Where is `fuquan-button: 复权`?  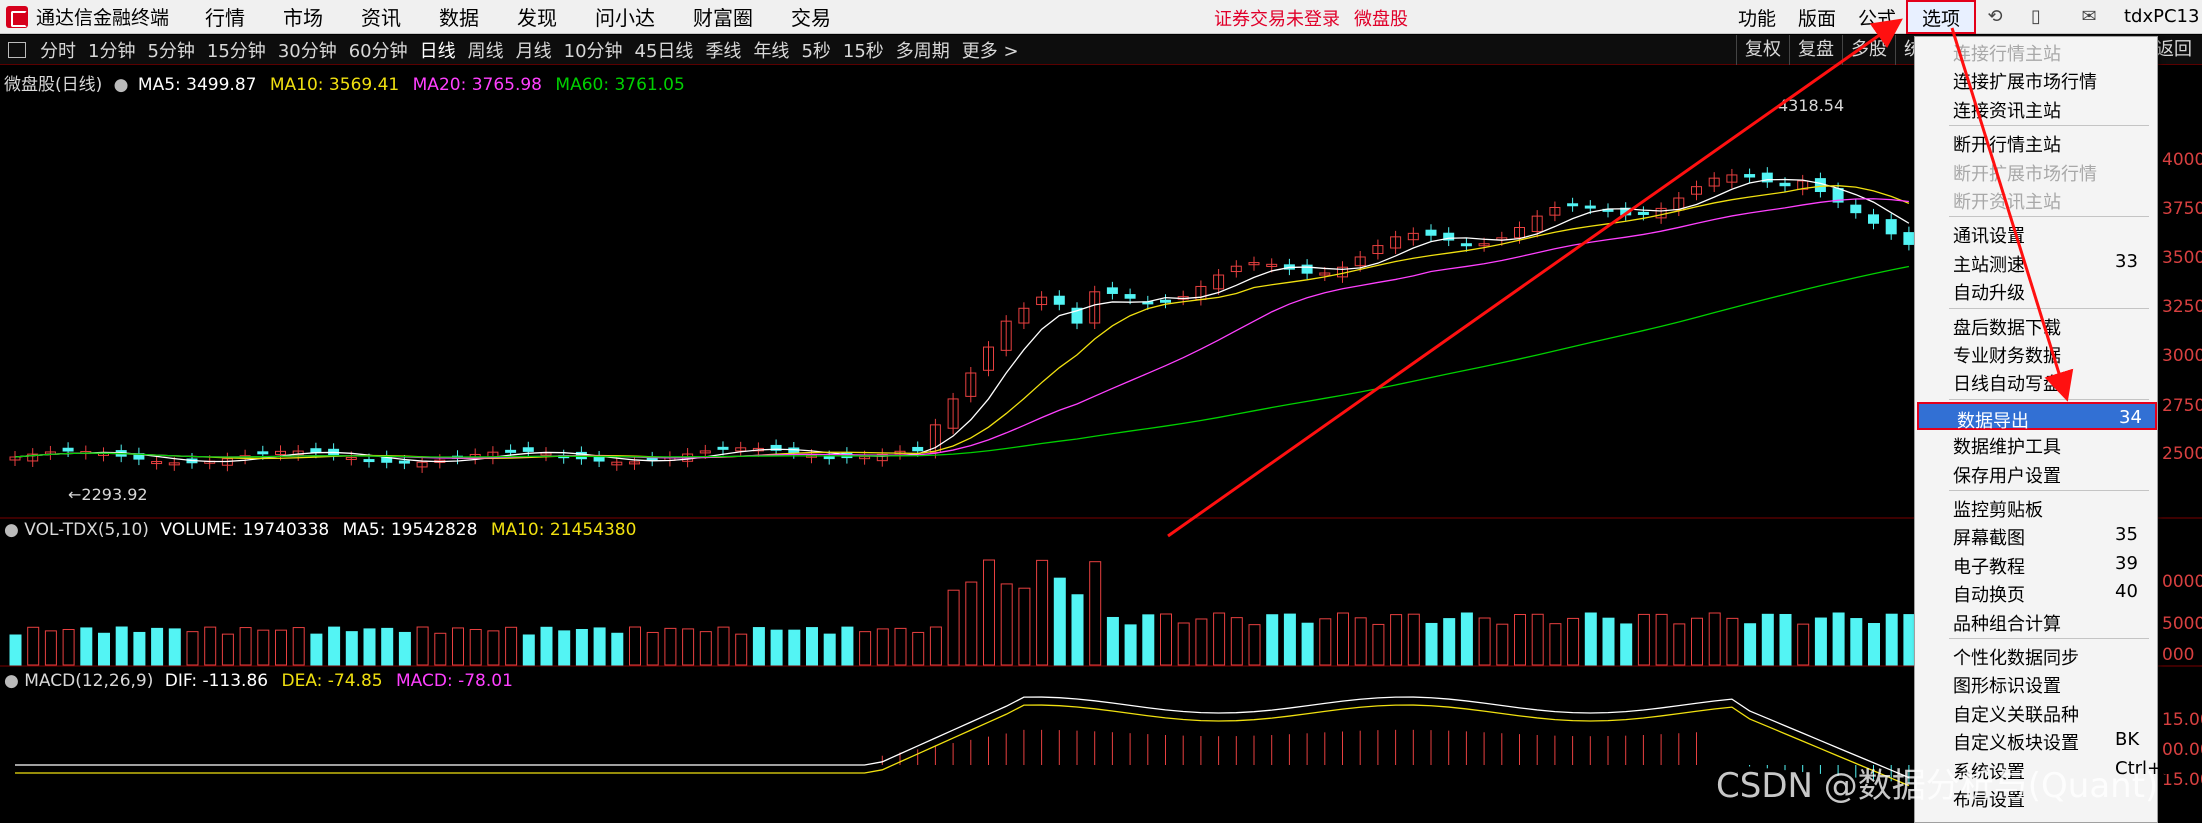
fuquan-button: 复权 is located at coordinates (1762, 50).